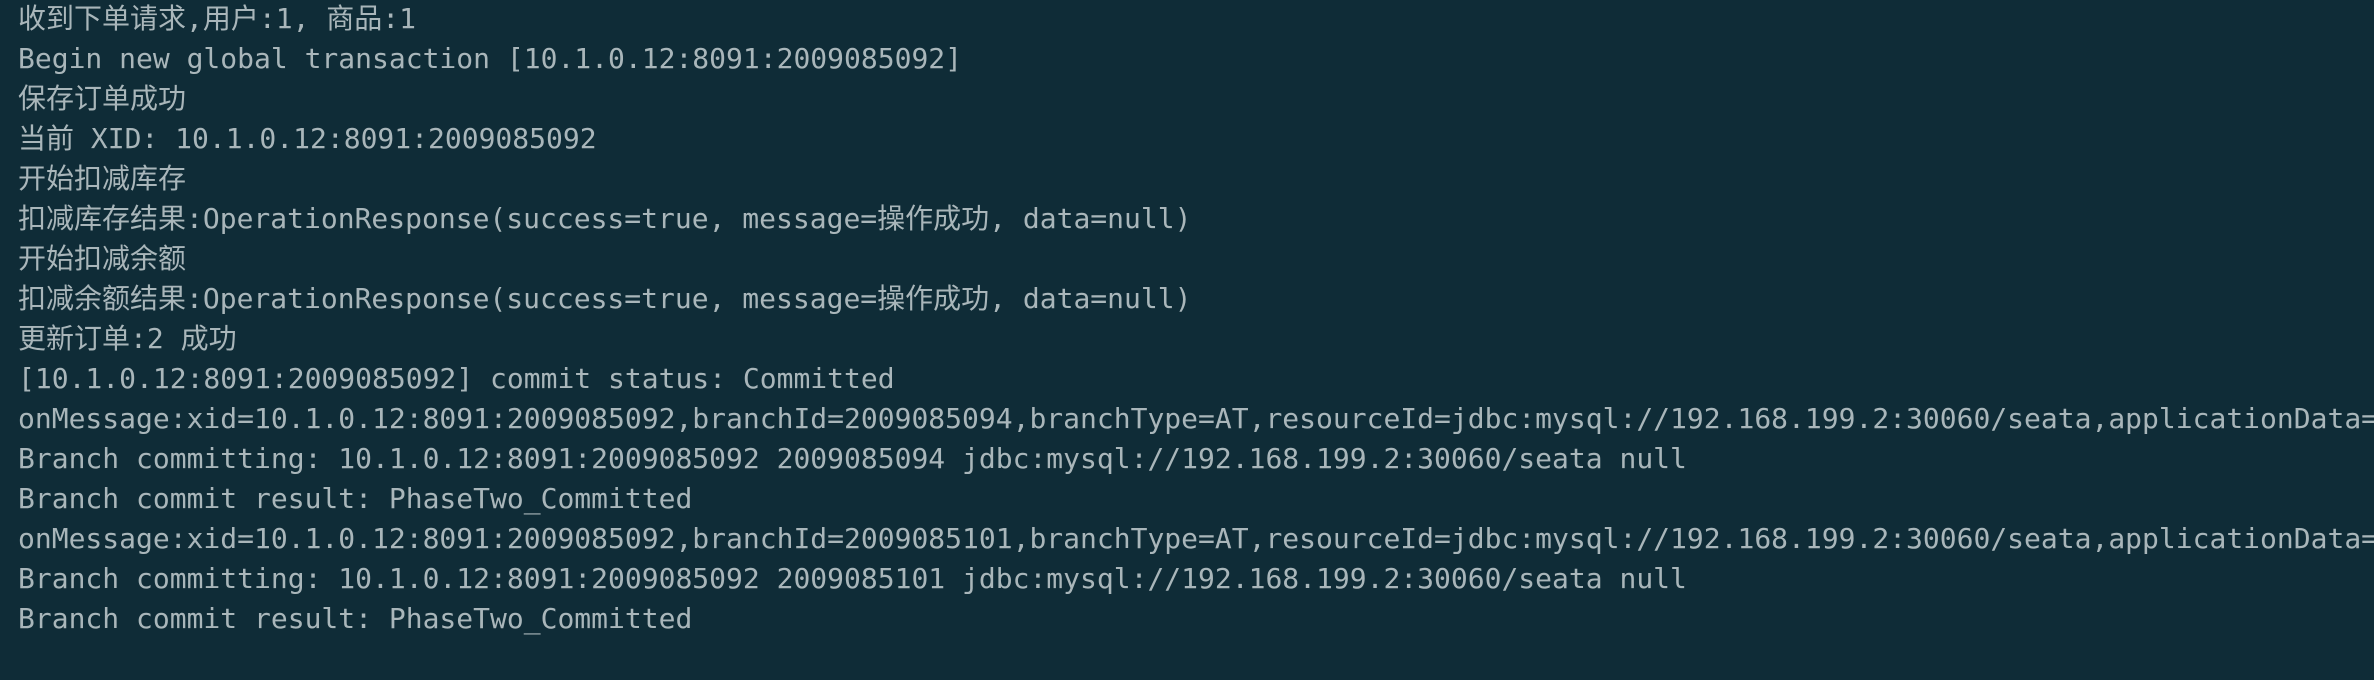  What do you see at coordinates (102, 178) in the screenshot?
I see `log-line-start-stock-deduct: 开始扣减库存` at bounding box center [102, 178].